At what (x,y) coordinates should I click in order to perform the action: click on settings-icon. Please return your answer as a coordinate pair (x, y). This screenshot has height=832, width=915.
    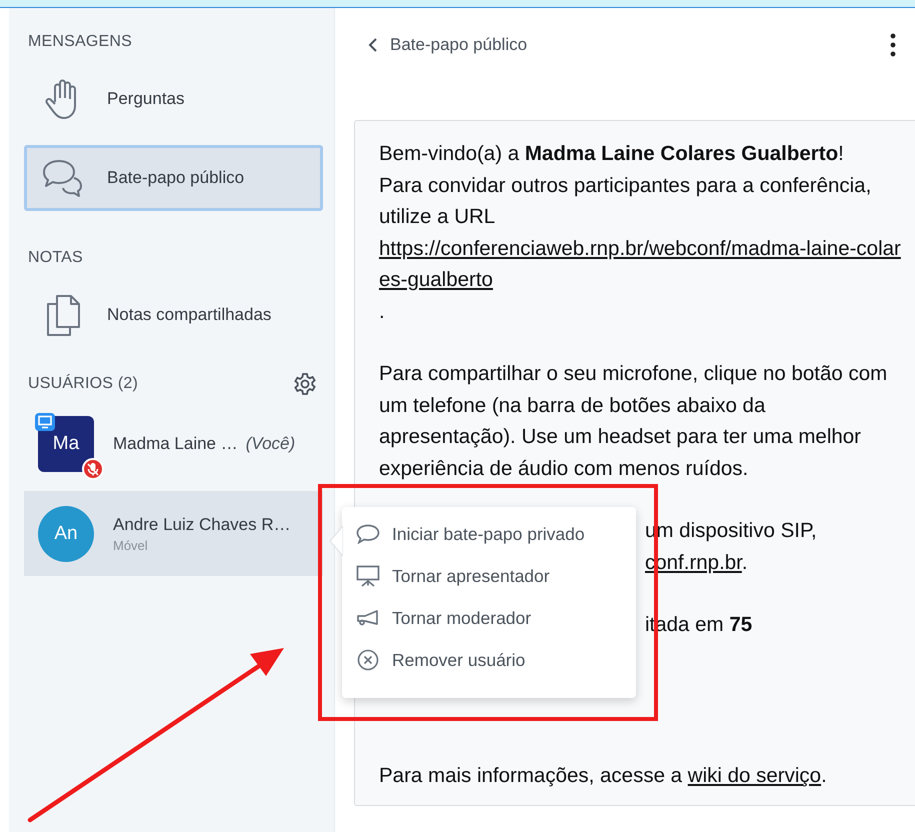
    Looking at the image, I should click on (305, 384).